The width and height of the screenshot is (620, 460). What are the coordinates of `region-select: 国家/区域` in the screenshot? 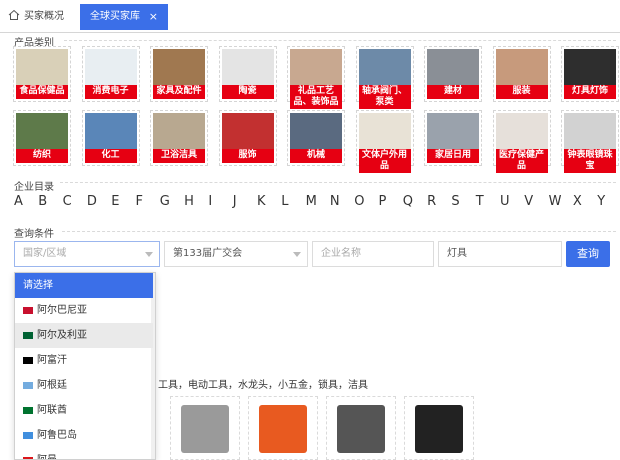 It's located at (87, 254).